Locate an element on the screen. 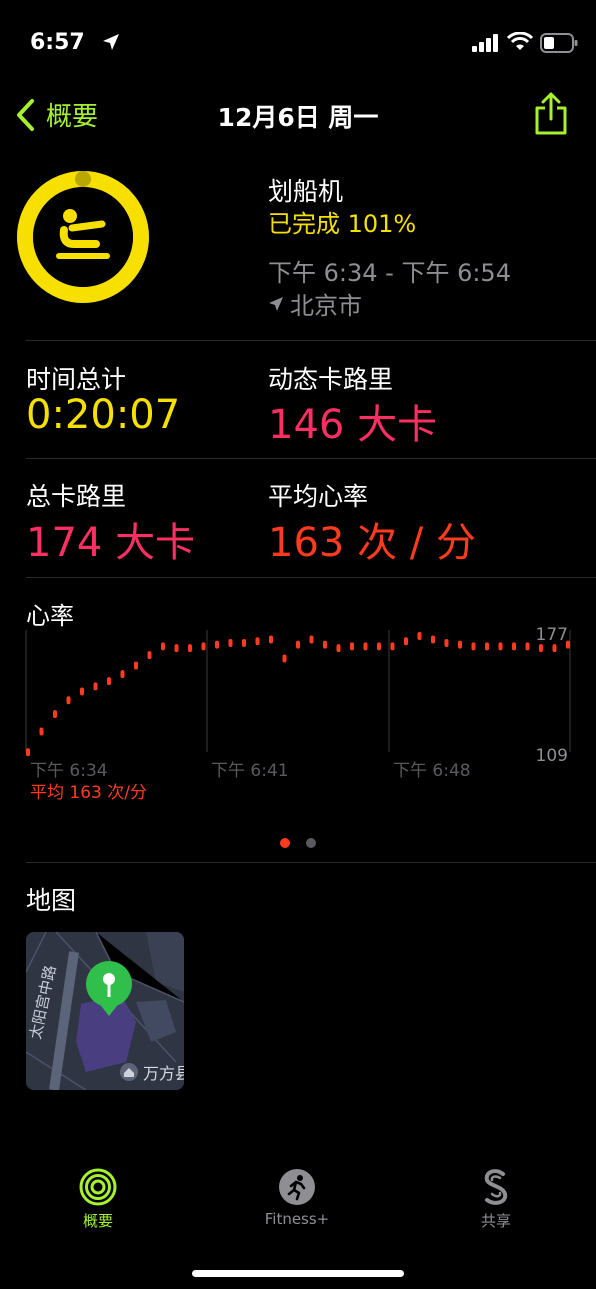 The height and width of the screenshot is (1289, 596). tab-fitness-plus: Fitness+ is located at coordinates (297, 1198).